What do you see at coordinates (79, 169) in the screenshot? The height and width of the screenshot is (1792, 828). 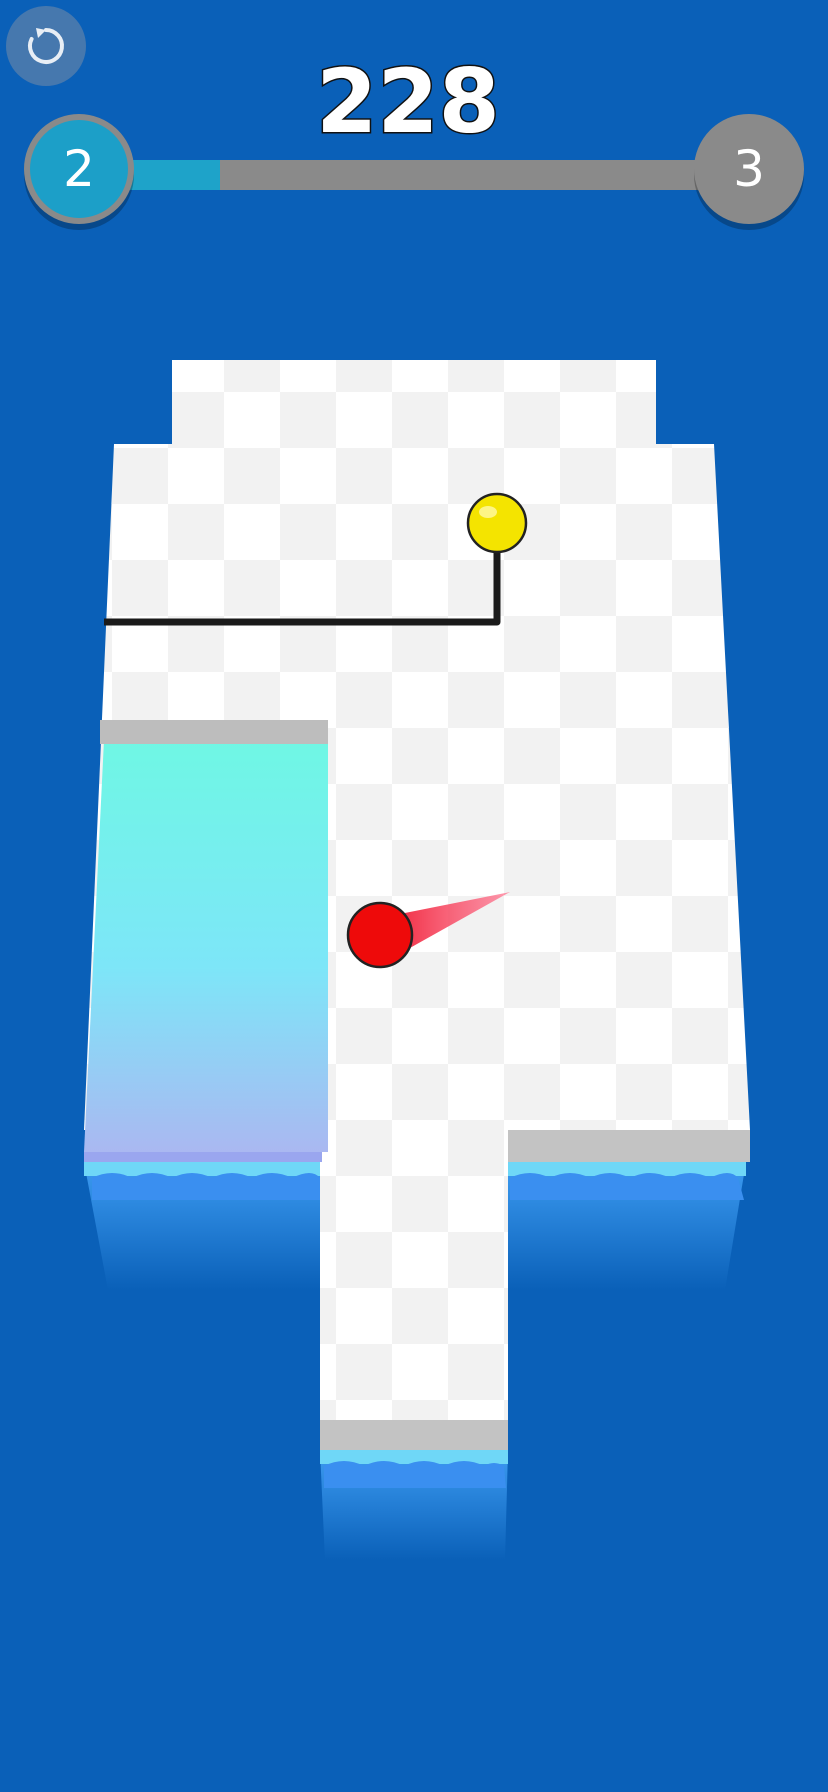 I see `current-level-badge: 2` at bounding box center [79, 169].